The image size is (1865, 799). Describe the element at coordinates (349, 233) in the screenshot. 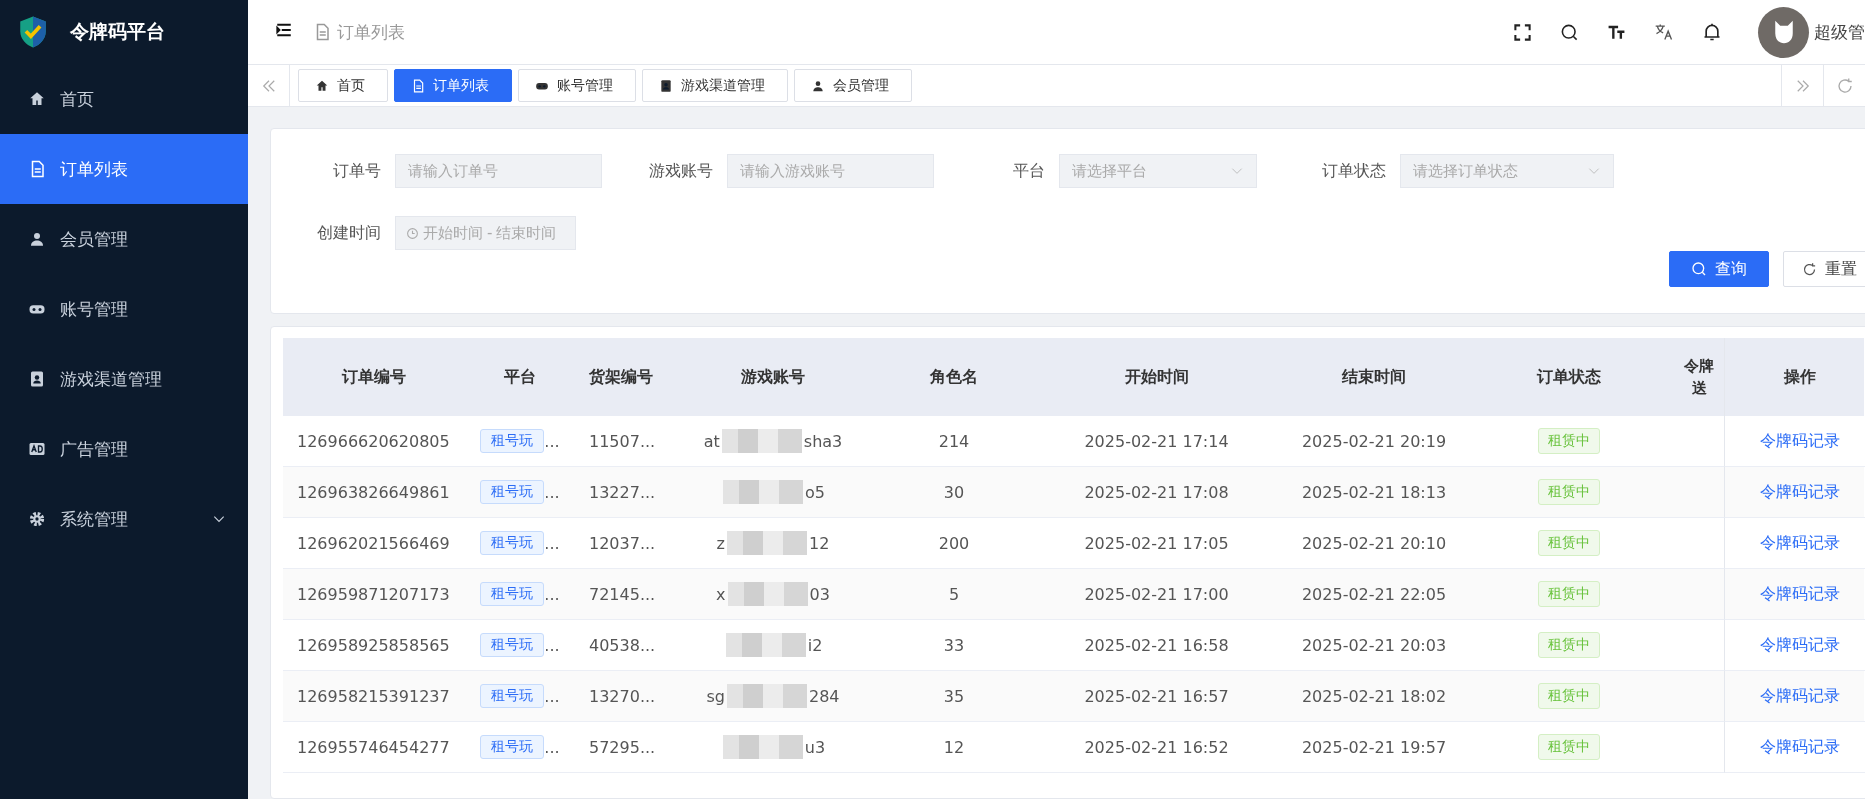

I see `field-label: 创建时间` at that location.